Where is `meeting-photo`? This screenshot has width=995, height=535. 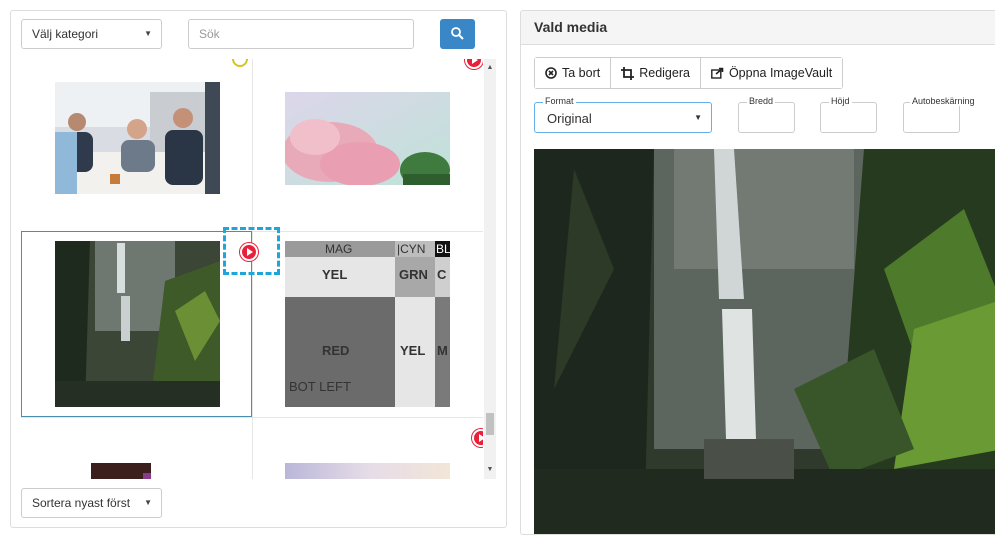 meeting-photo is located at coordinates (137, 138).